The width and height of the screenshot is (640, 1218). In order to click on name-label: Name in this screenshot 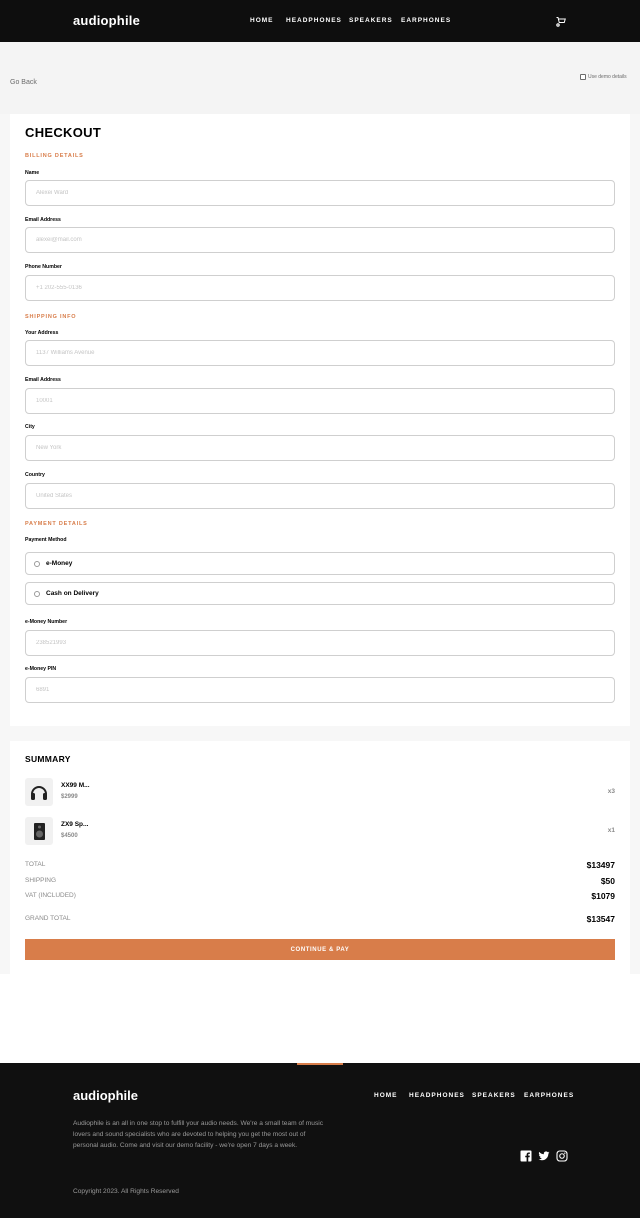, I will do `click(32, 173)`.